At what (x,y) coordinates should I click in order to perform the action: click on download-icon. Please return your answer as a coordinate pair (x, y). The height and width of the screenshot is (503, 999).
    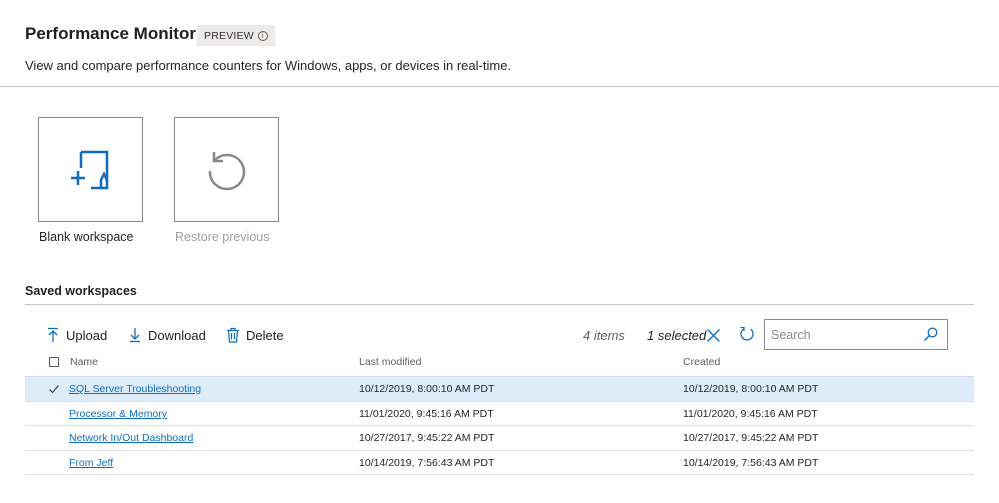
    Looking at the image, I should click on (135, 335).